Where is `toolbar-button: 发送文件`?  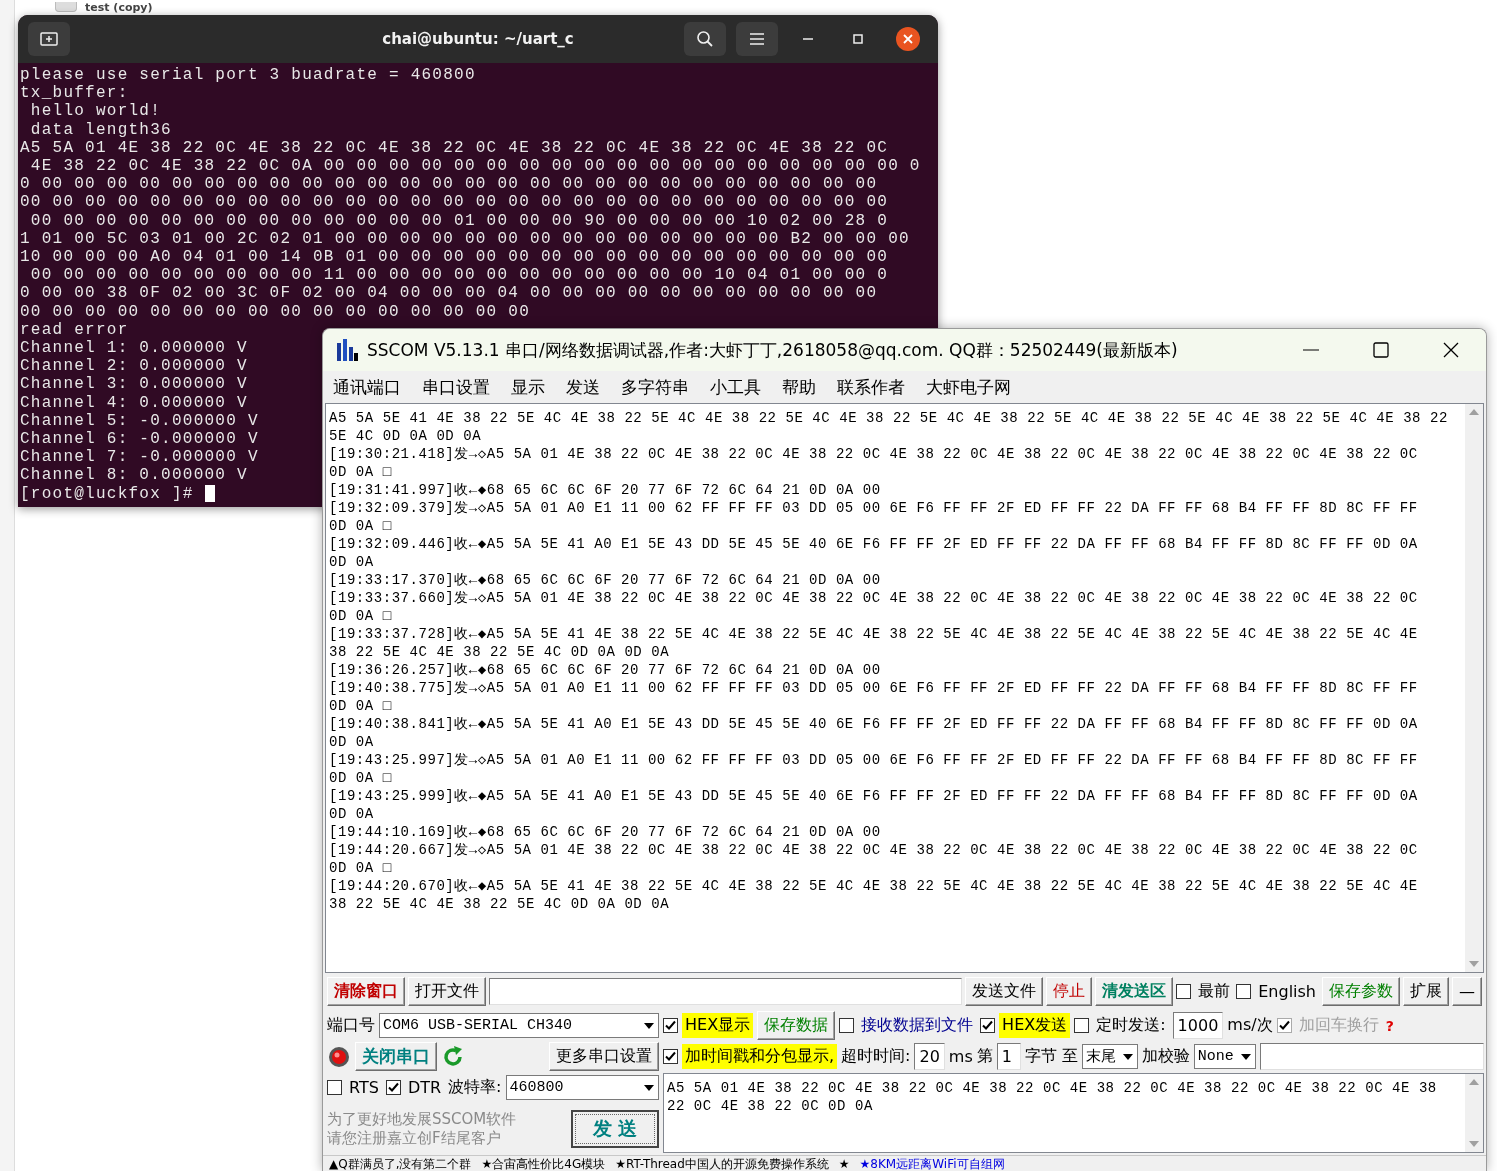
toolbar-button: 发送文件 is located at coordinates (1004, 991).